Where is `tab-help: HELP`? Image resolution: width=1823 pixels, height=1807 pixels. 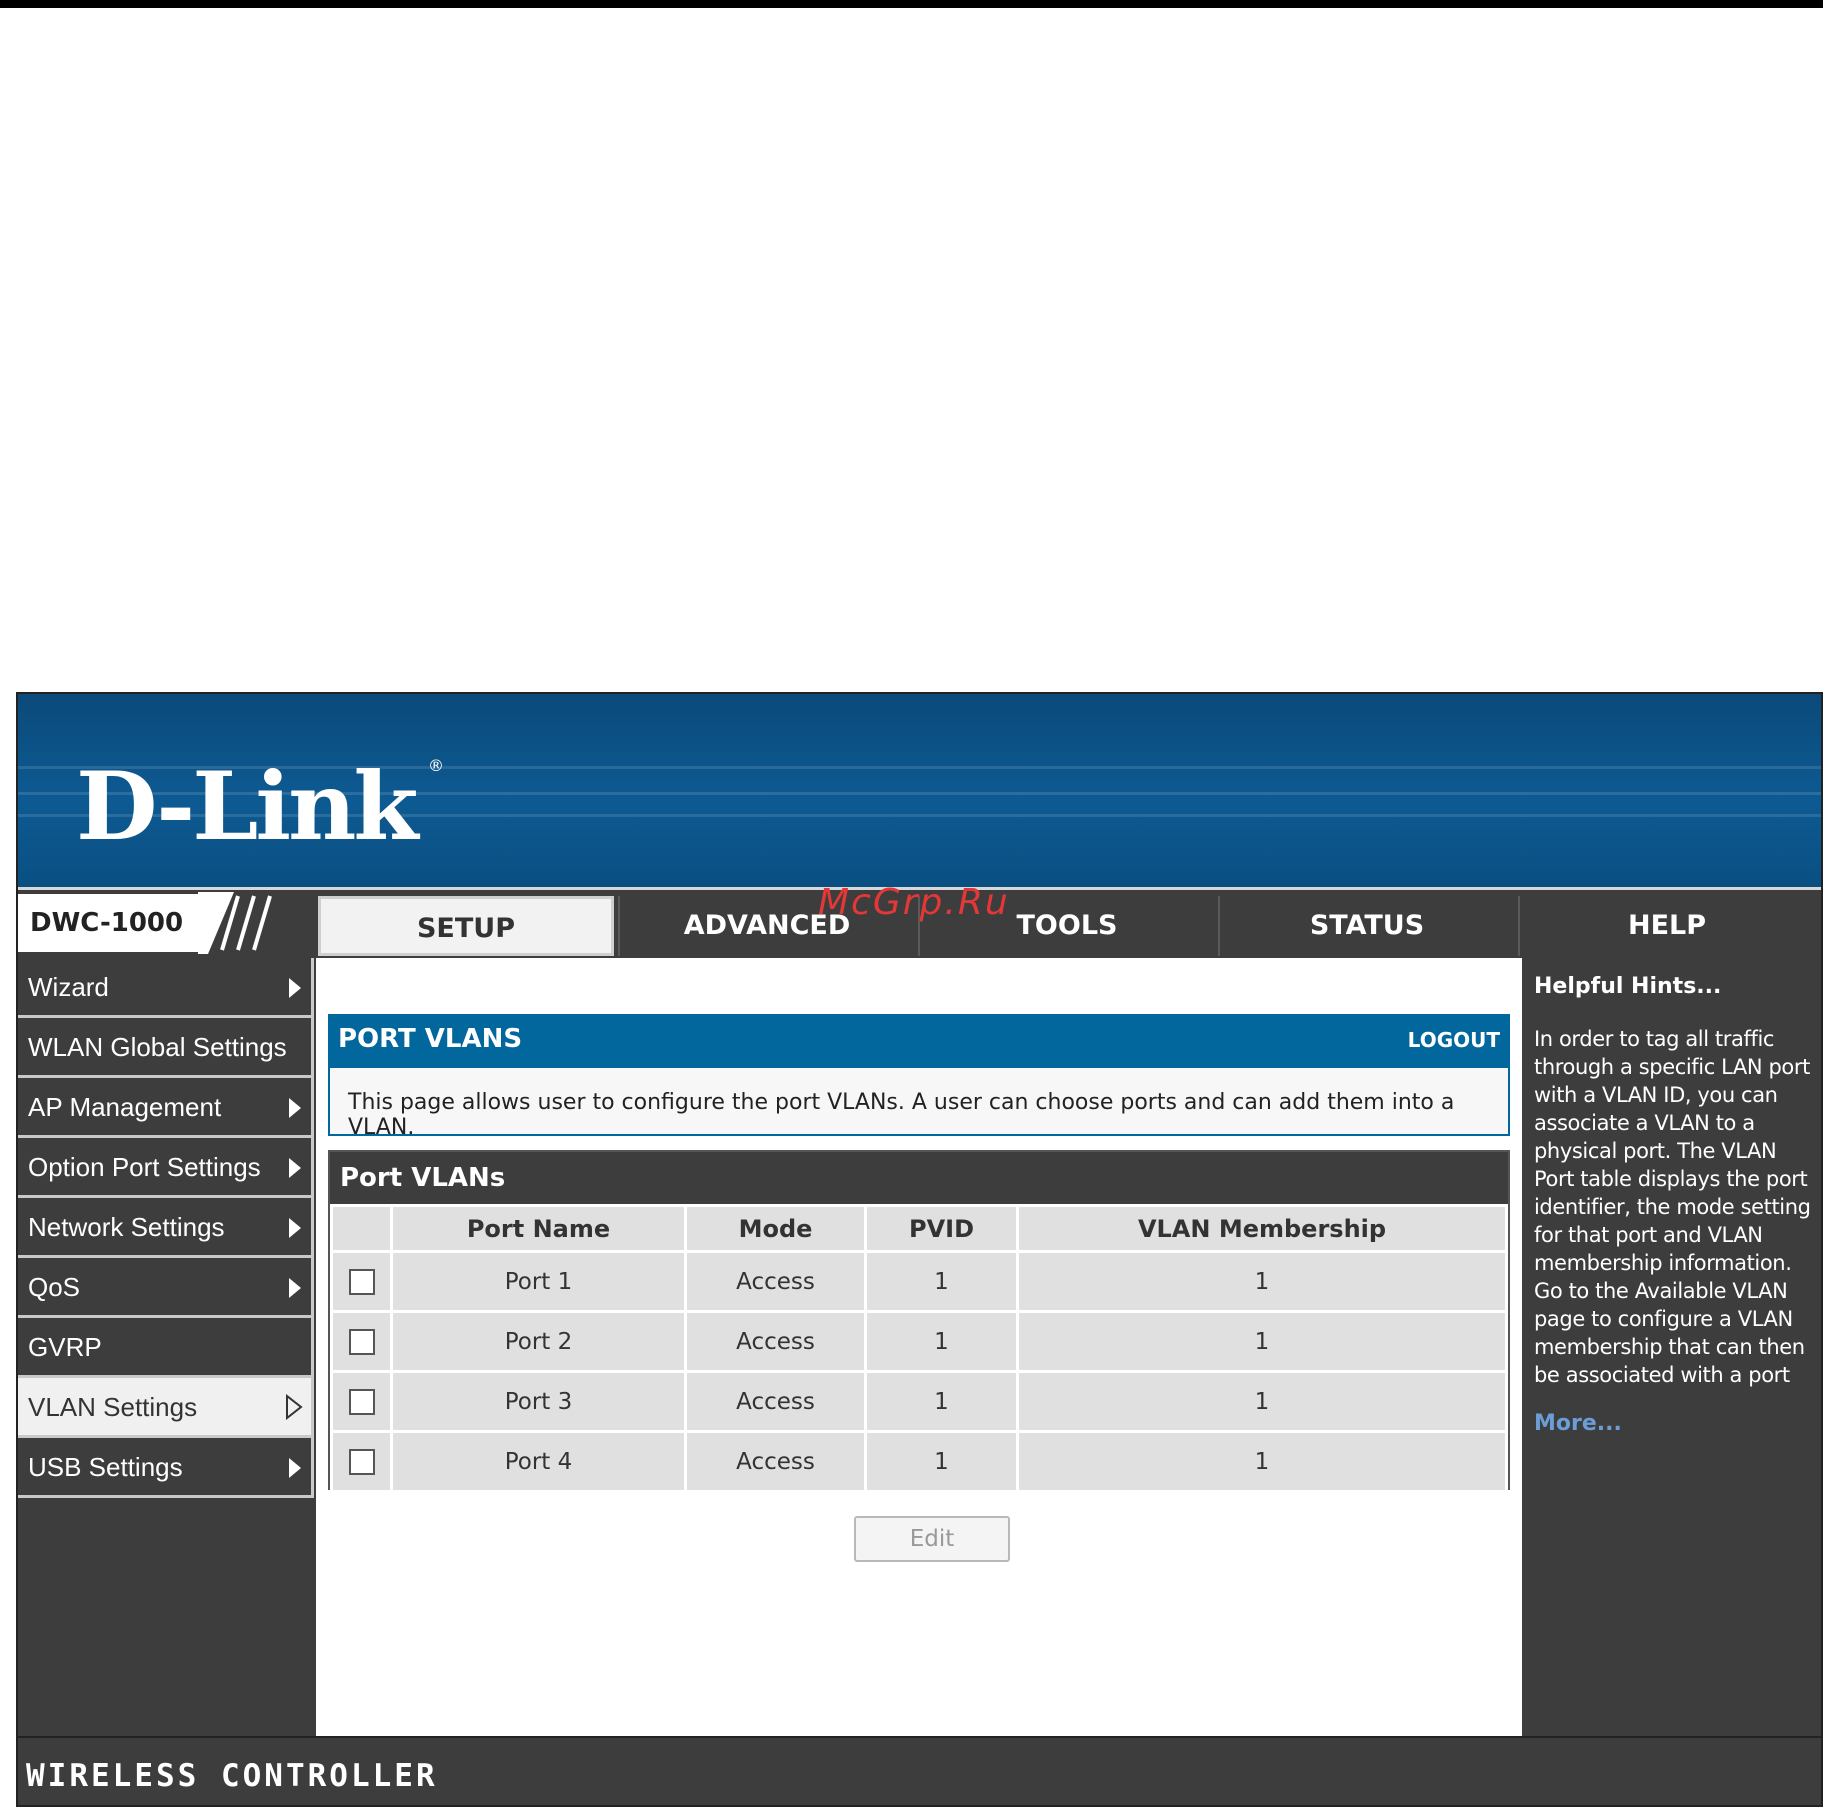
tab-help: HELP is located at coordinates (1666, 926).